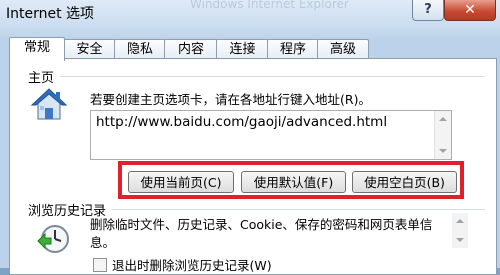  Describe the element at coordinates (50, 14) in the screenshot. I see `dialog-title: Internet 选项` at that location.